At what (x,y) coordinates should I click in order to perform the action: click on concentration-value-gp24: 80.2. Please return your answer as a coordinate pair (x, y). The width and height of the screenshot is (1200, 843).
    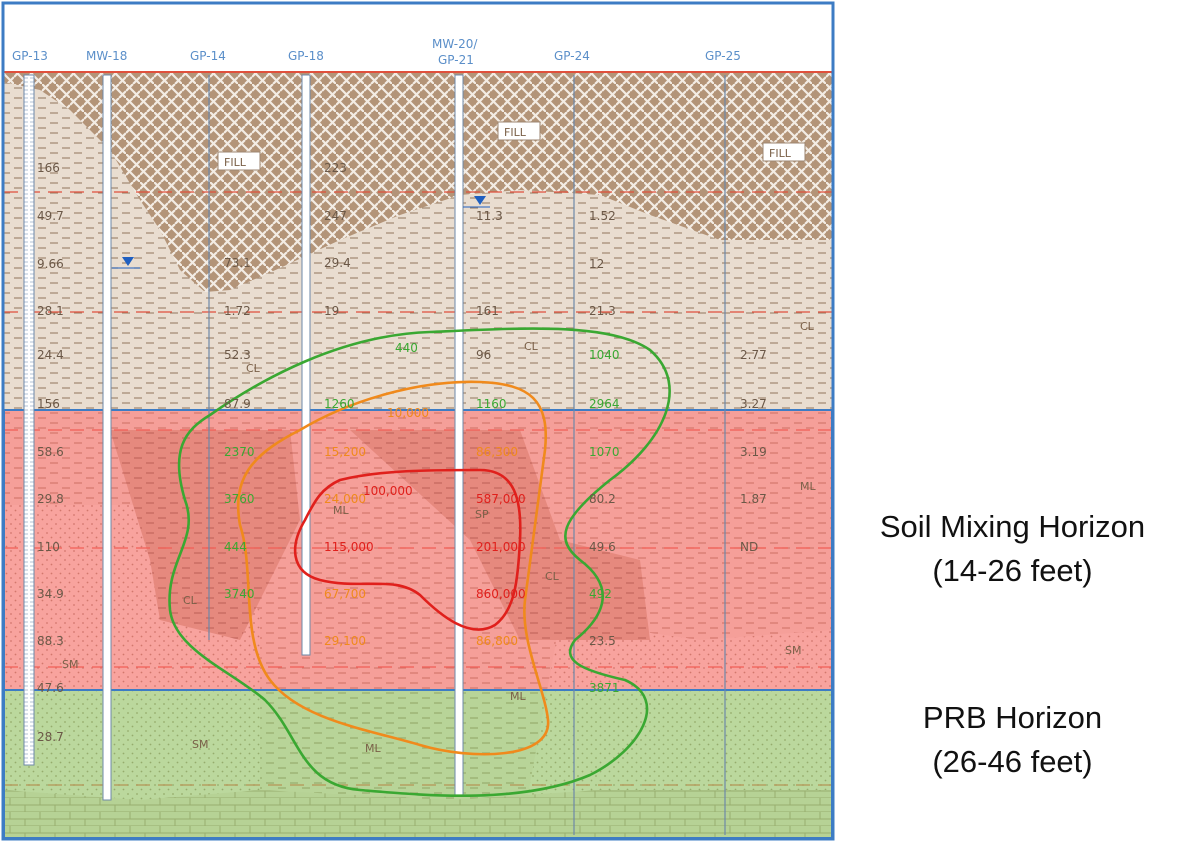
    Looking at the image, I should click on (602, 499).